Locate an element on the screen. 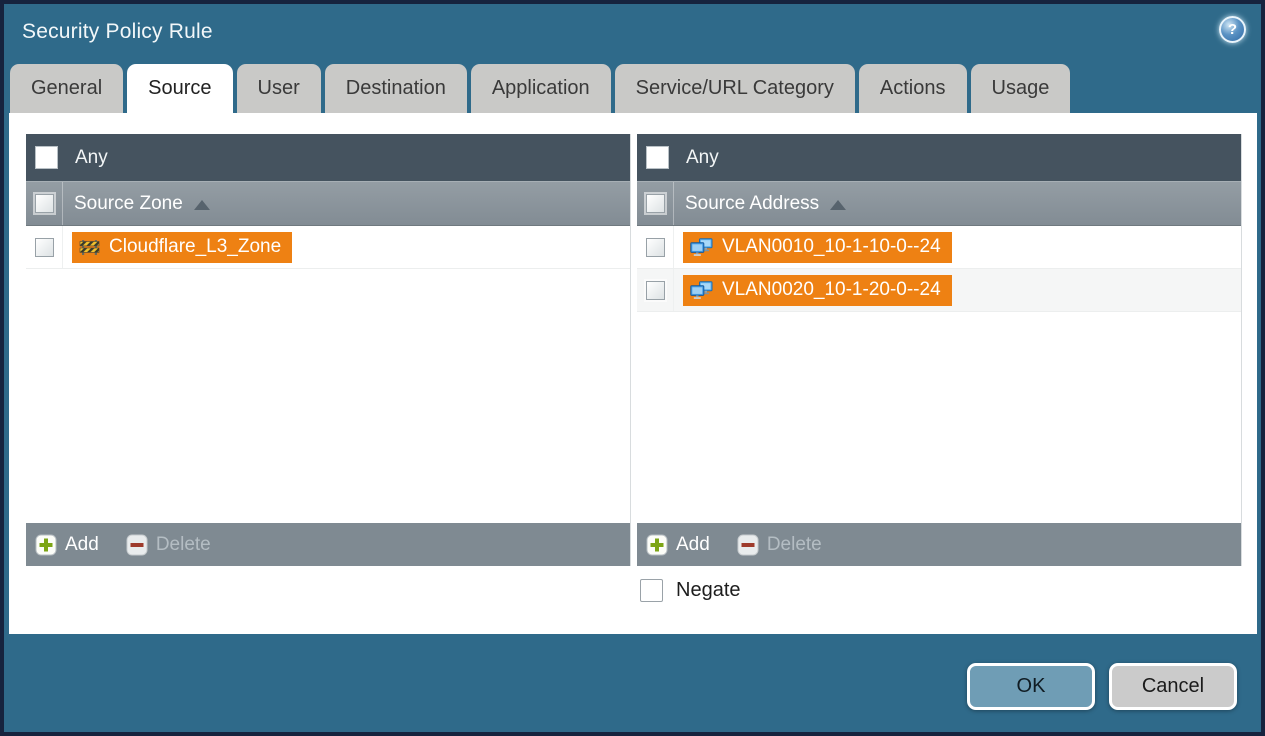 The image size is (1265, 736). source-zone-select-all-checkbox is located at coordinates (44, 203).